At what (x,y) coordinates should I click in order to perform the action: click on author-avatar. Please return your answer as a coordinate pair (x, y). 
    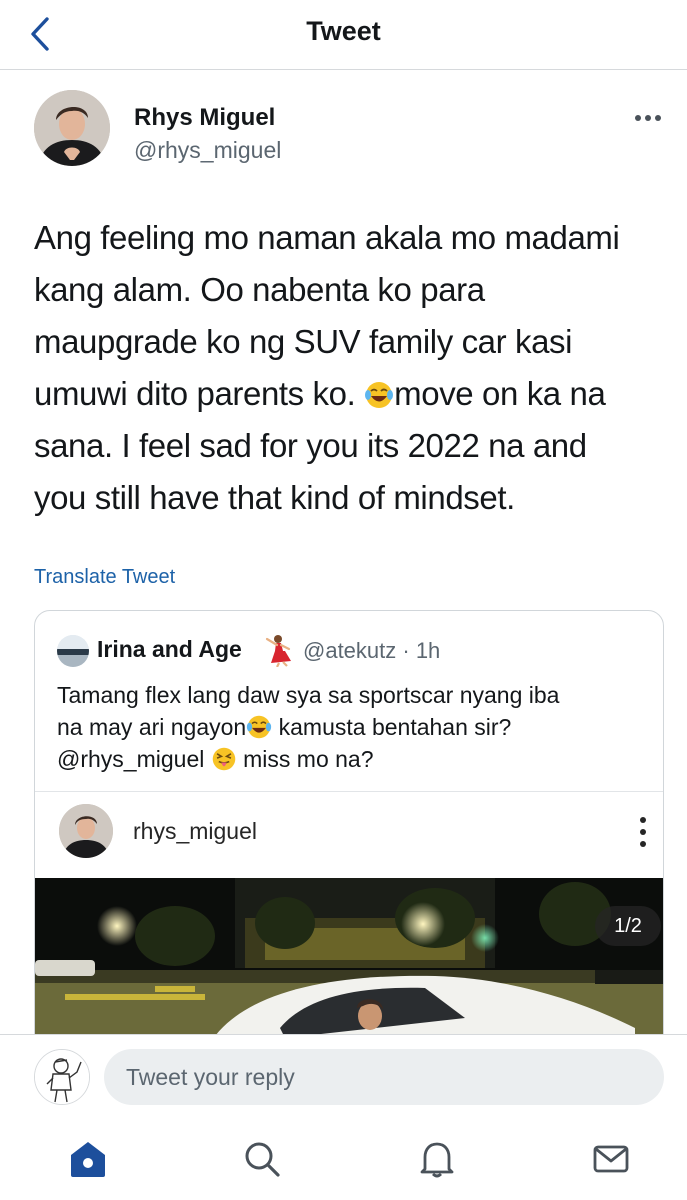
    Looking at the image, I should click on (72, 128).